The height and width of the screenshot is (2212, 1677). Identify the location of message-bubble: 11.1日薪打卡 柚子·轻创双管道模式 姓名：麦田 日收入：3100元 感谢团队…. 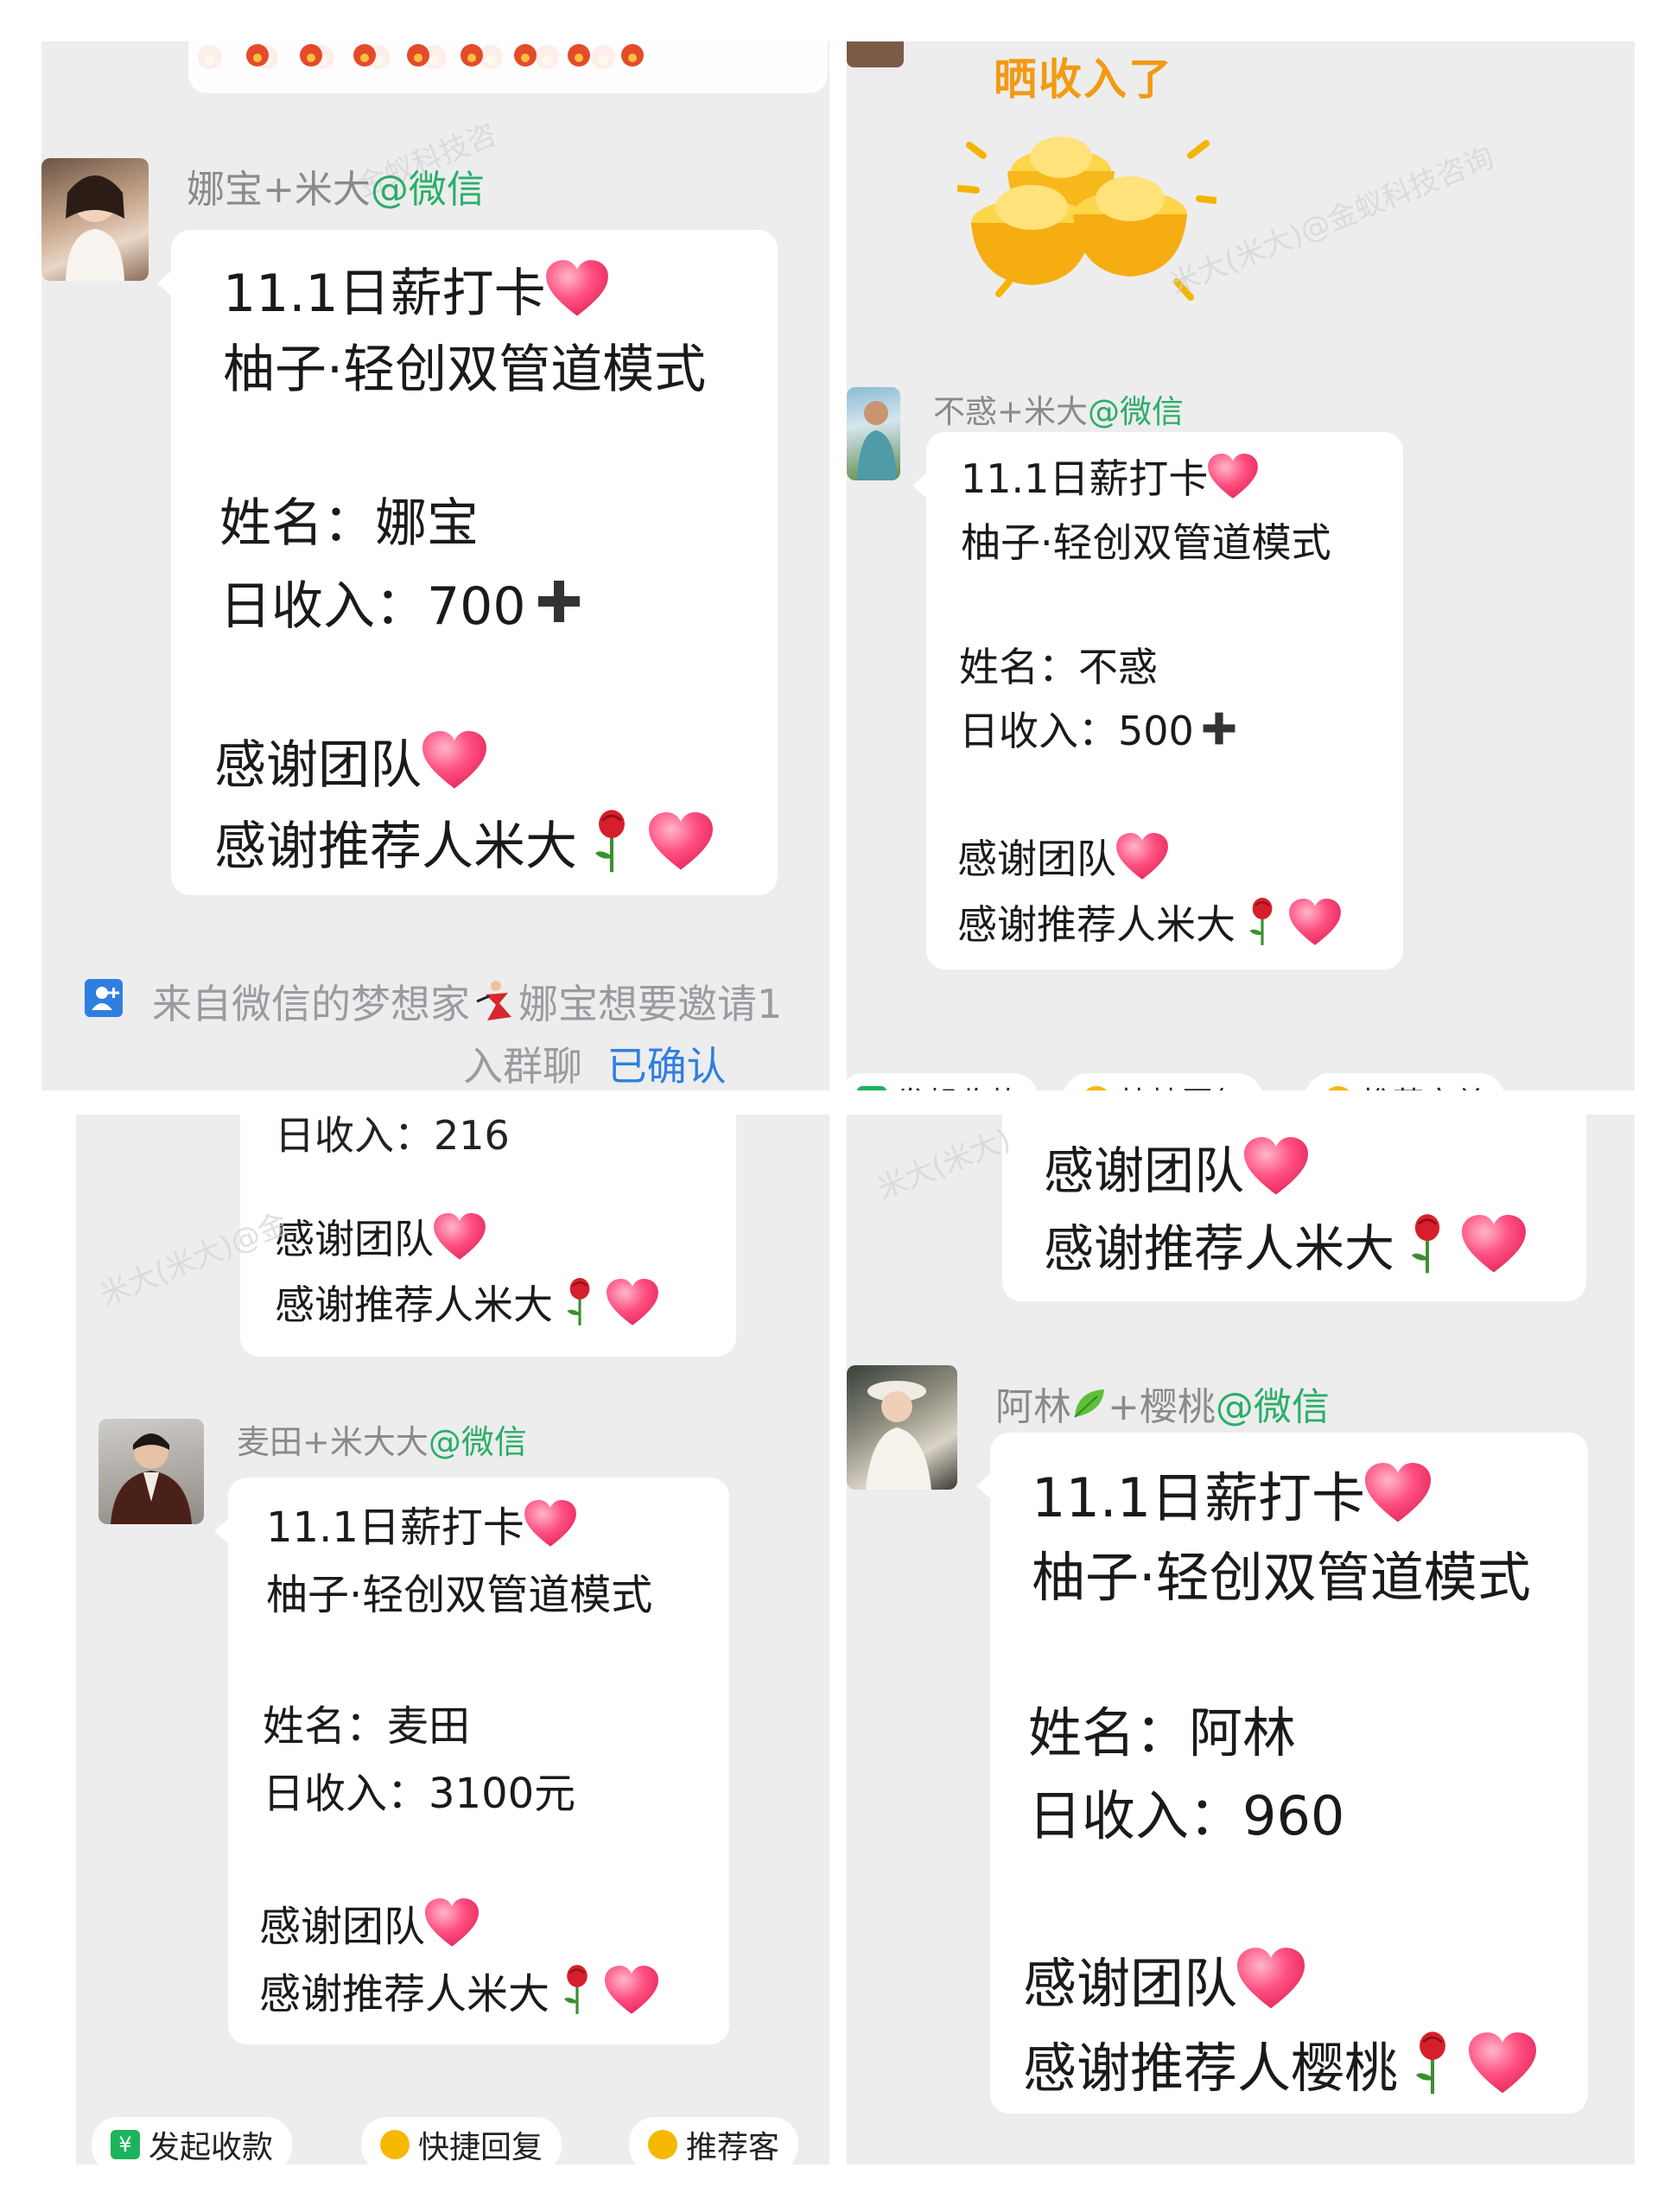
(471, 1761).